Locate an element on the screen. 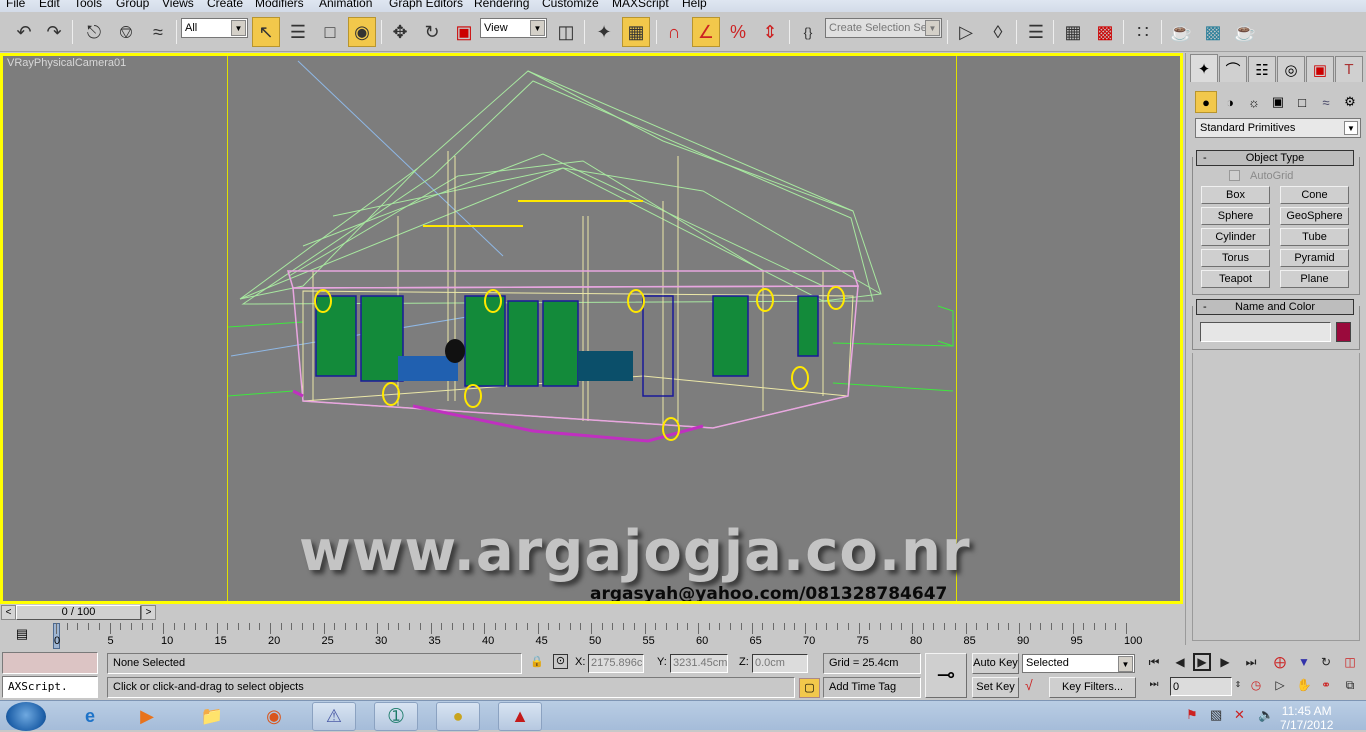 The image size is (1366, 732). next-frame-arrow-icon: > is located at coordinates (148, 612).